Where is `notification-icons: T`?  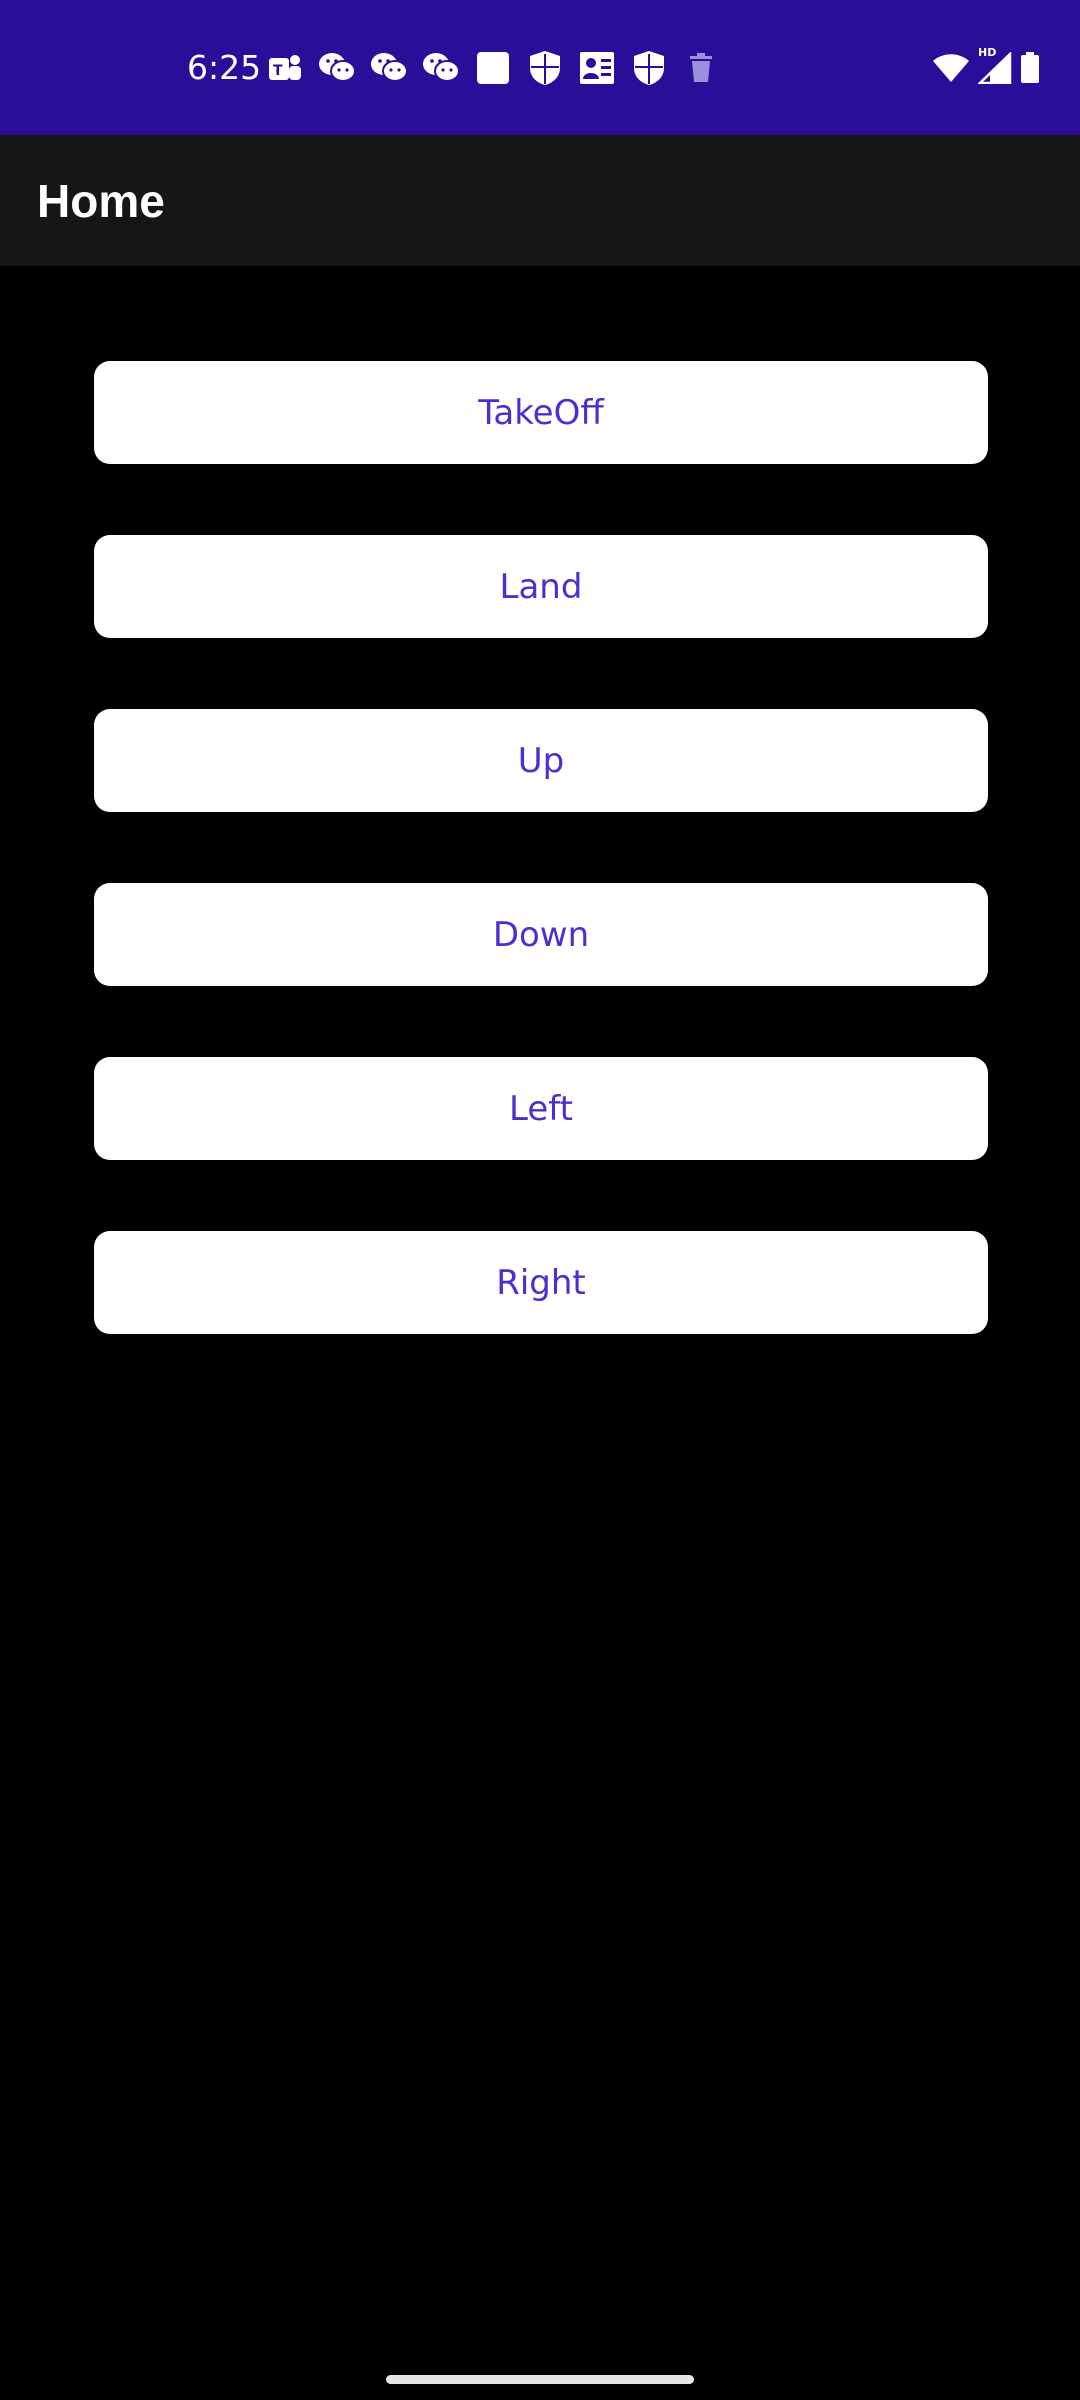
notification-icons: T is located at coordinates (499, 68).